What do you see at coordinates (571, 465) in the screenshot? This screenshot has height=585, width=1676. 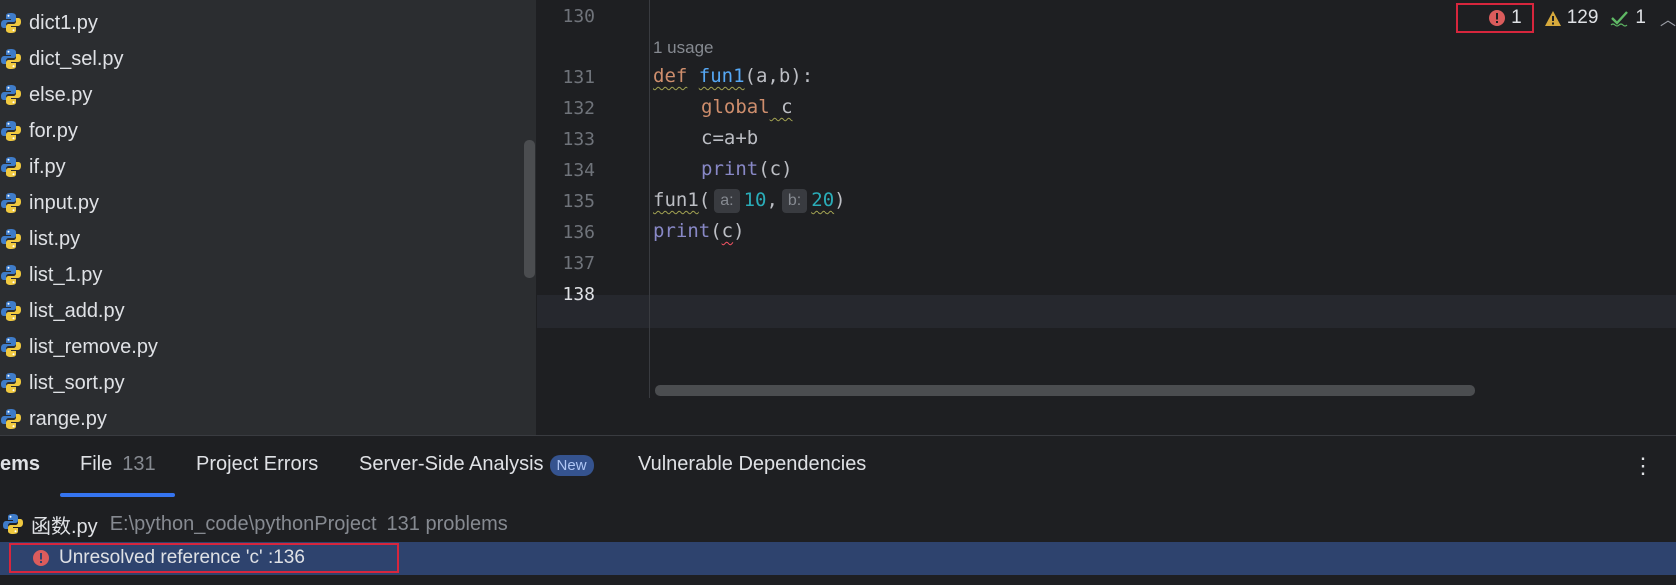 I see `new-badge: New` at bounding box center [571, 465].